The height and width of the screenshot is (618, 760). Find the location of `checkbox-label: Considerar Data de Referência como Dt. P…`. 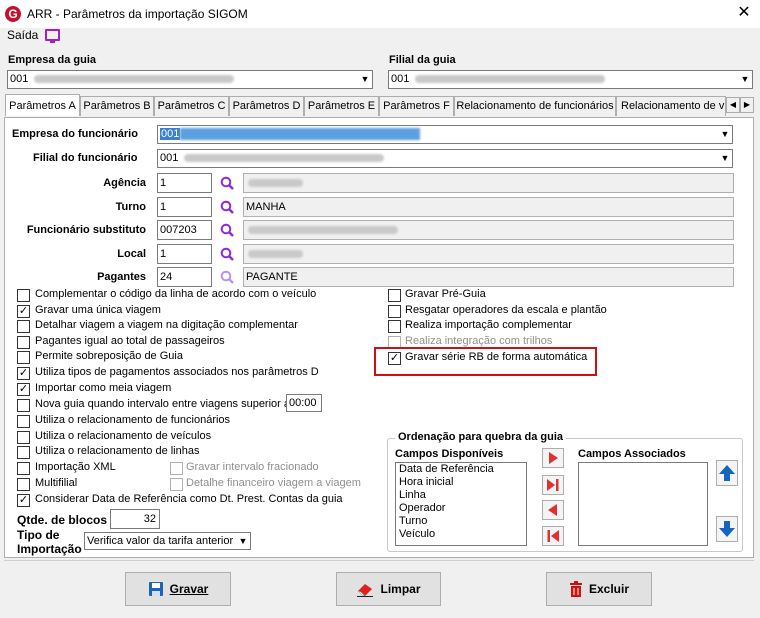

checkbox-label: Considerar Data de Referência como Dt. P… is located at coordinates (189, 499).